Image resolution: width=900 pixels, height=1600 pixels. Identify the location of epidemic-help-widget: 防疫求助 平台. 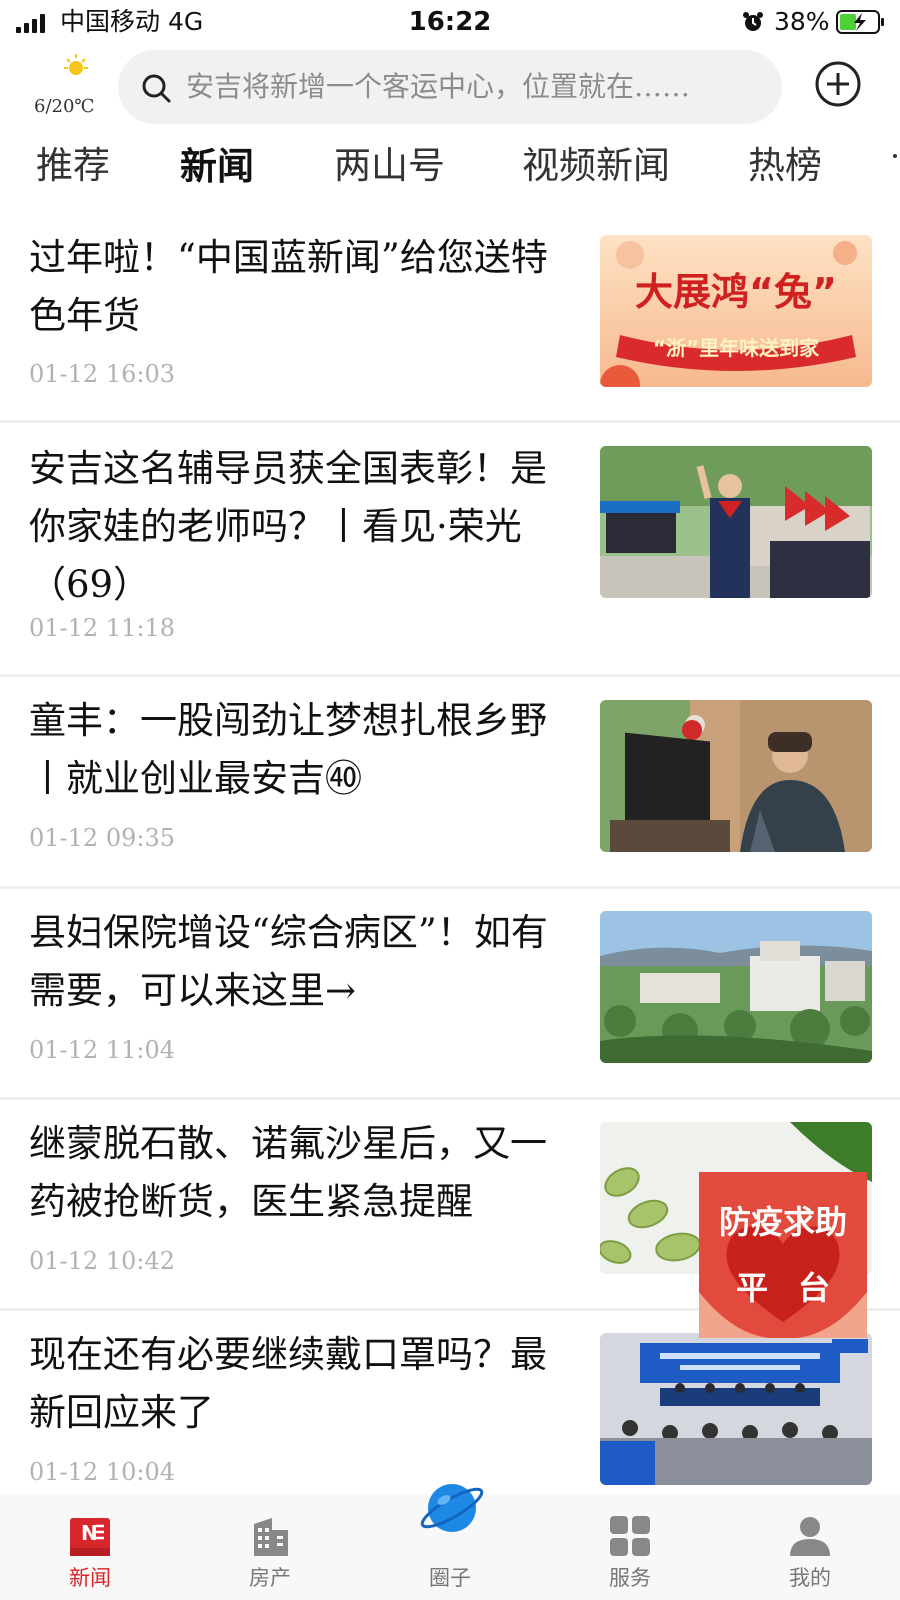
(783, 1255).